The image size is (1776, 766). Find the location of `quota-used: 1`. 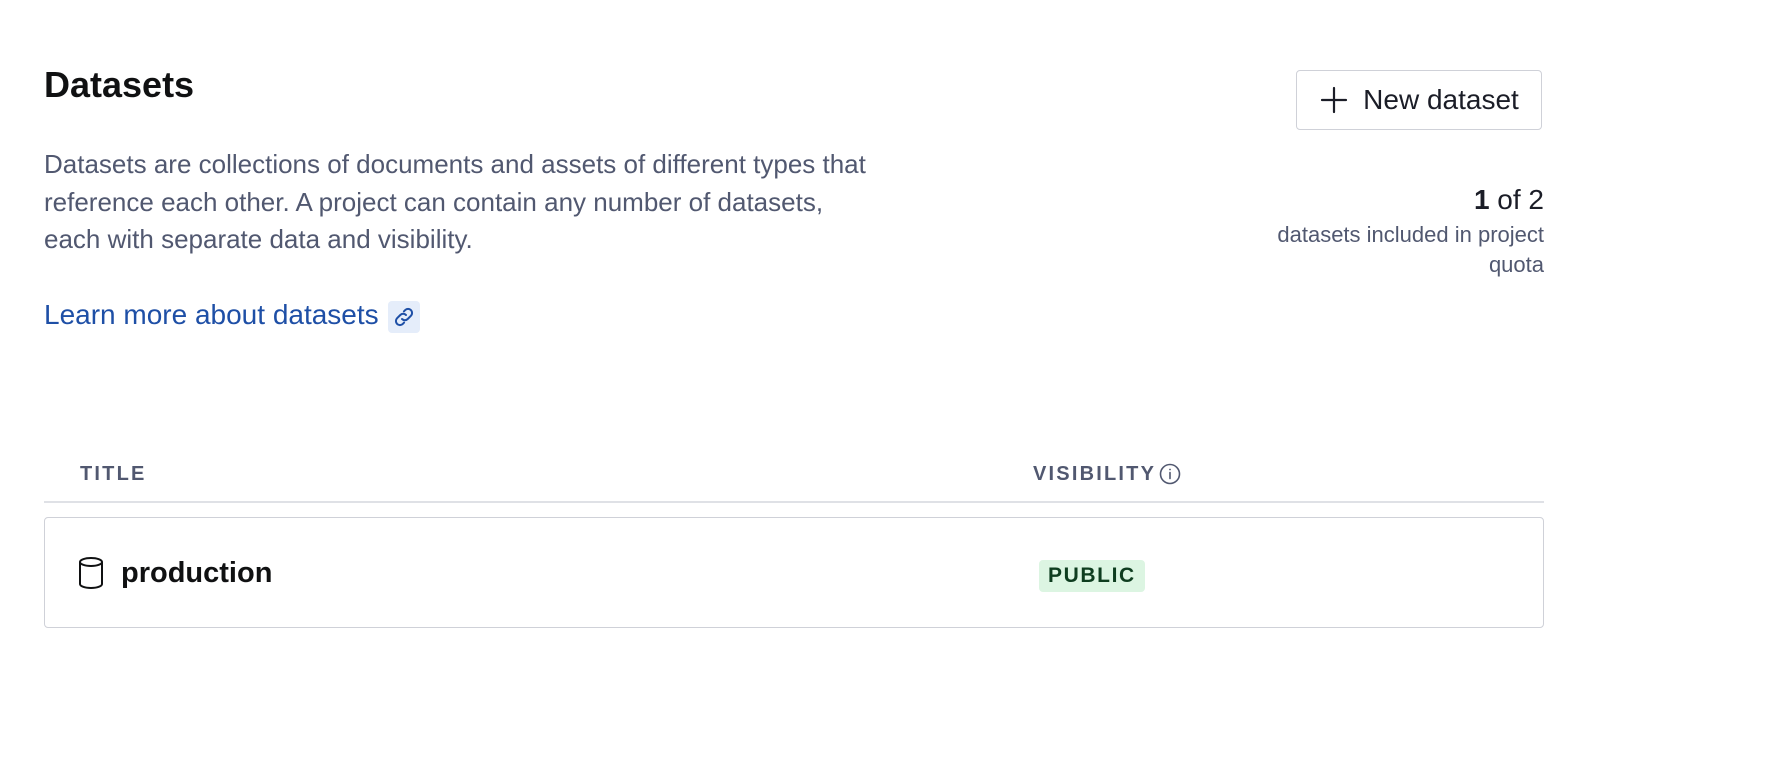

quota-used: 1 is located at coordinates (1481, 199).